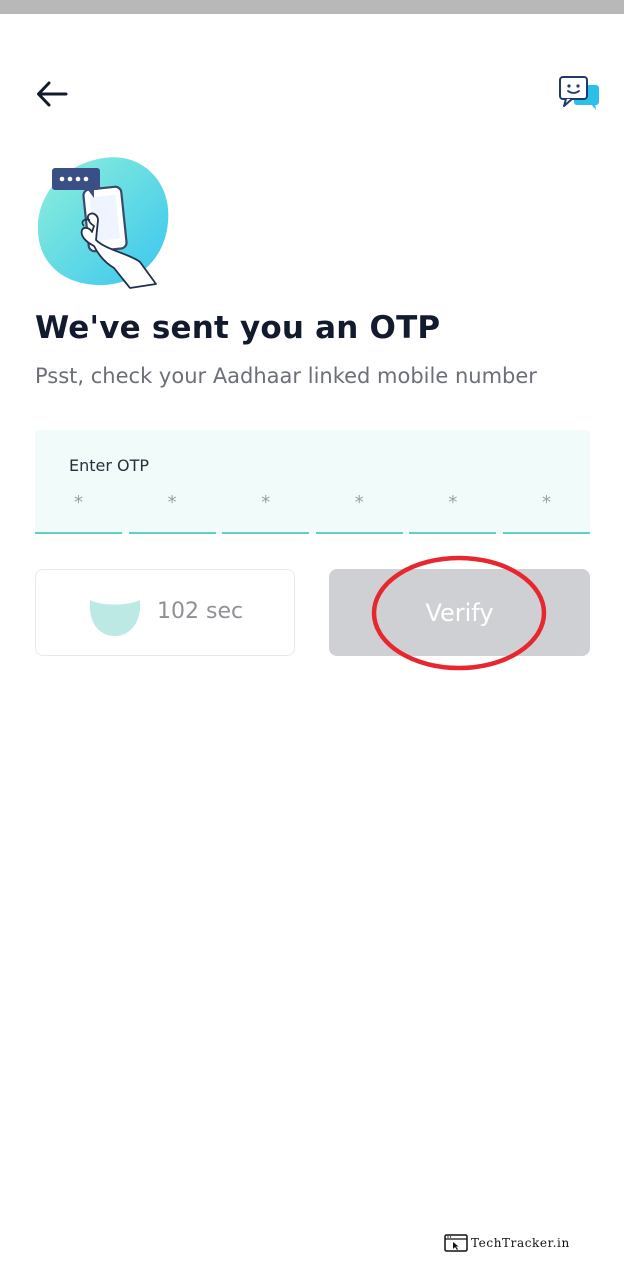 Image resolution: width=624 pixels, height=1280 pixels. What do you see at coordinates (312, 7) in the screenshot?
I see `status-bar` at bounding box center [312, 7].